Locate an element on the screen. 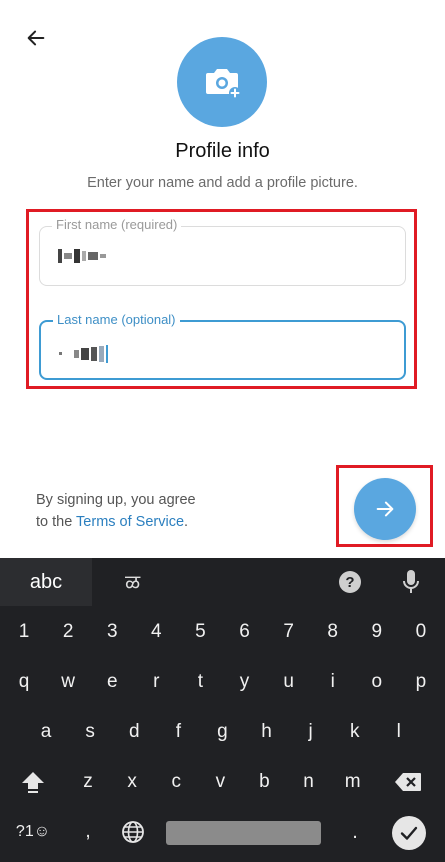  backspace-key is located at coordinates (408, 782).